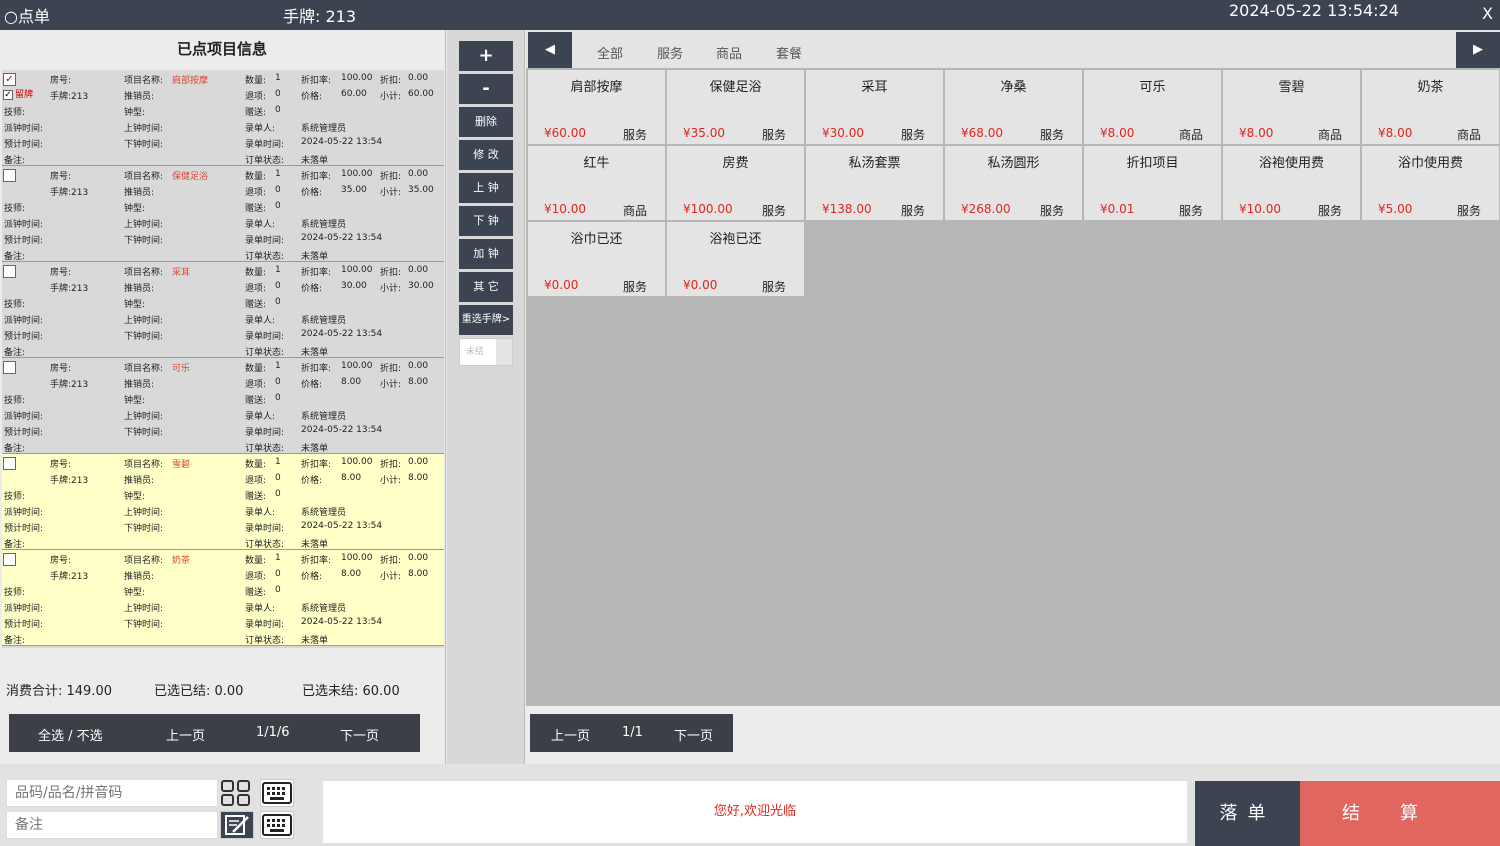 The height and width of the screenshot is (846, 1500). I want to click on edit-button: 修 改, so click(486, 155).